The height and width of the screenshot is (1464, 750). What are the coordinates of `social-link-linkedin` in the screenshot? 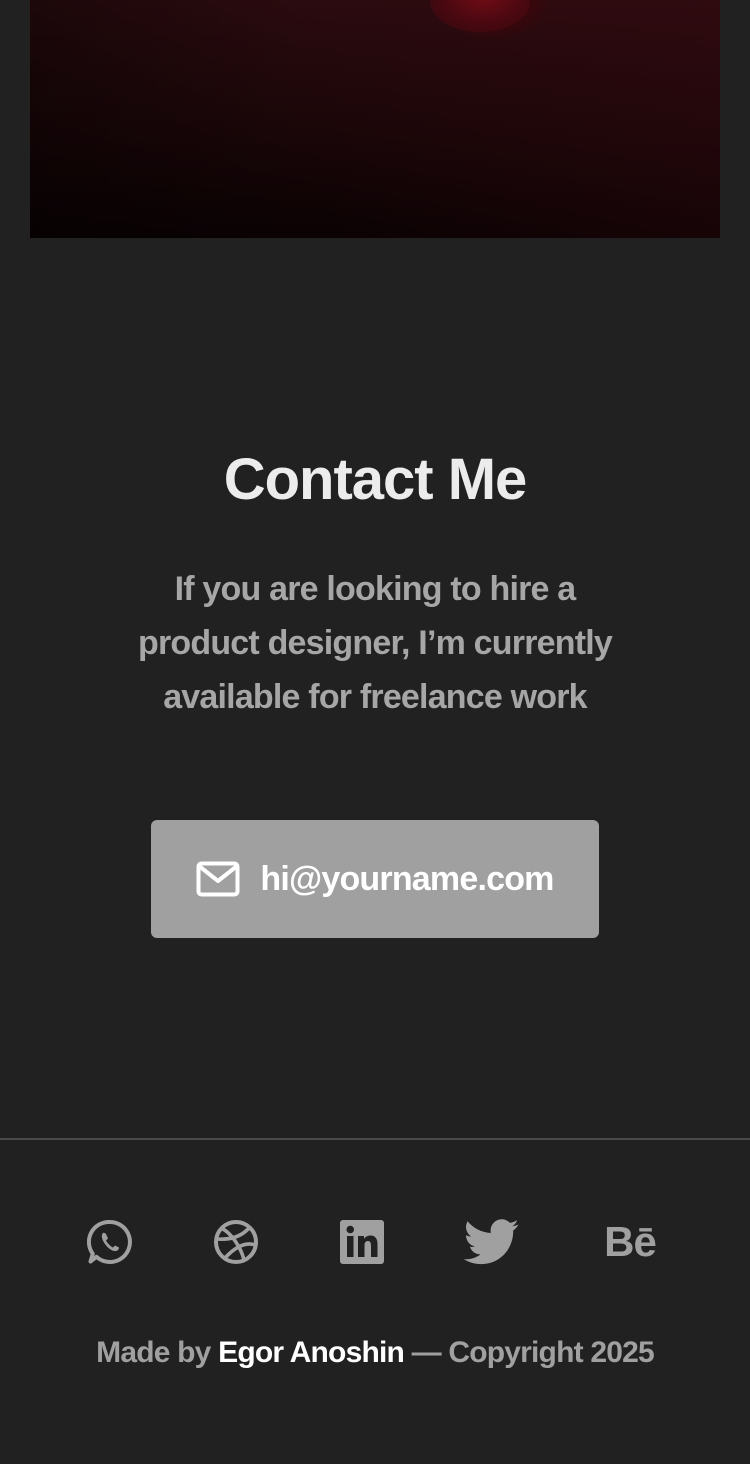 It's located at (362, 1242).